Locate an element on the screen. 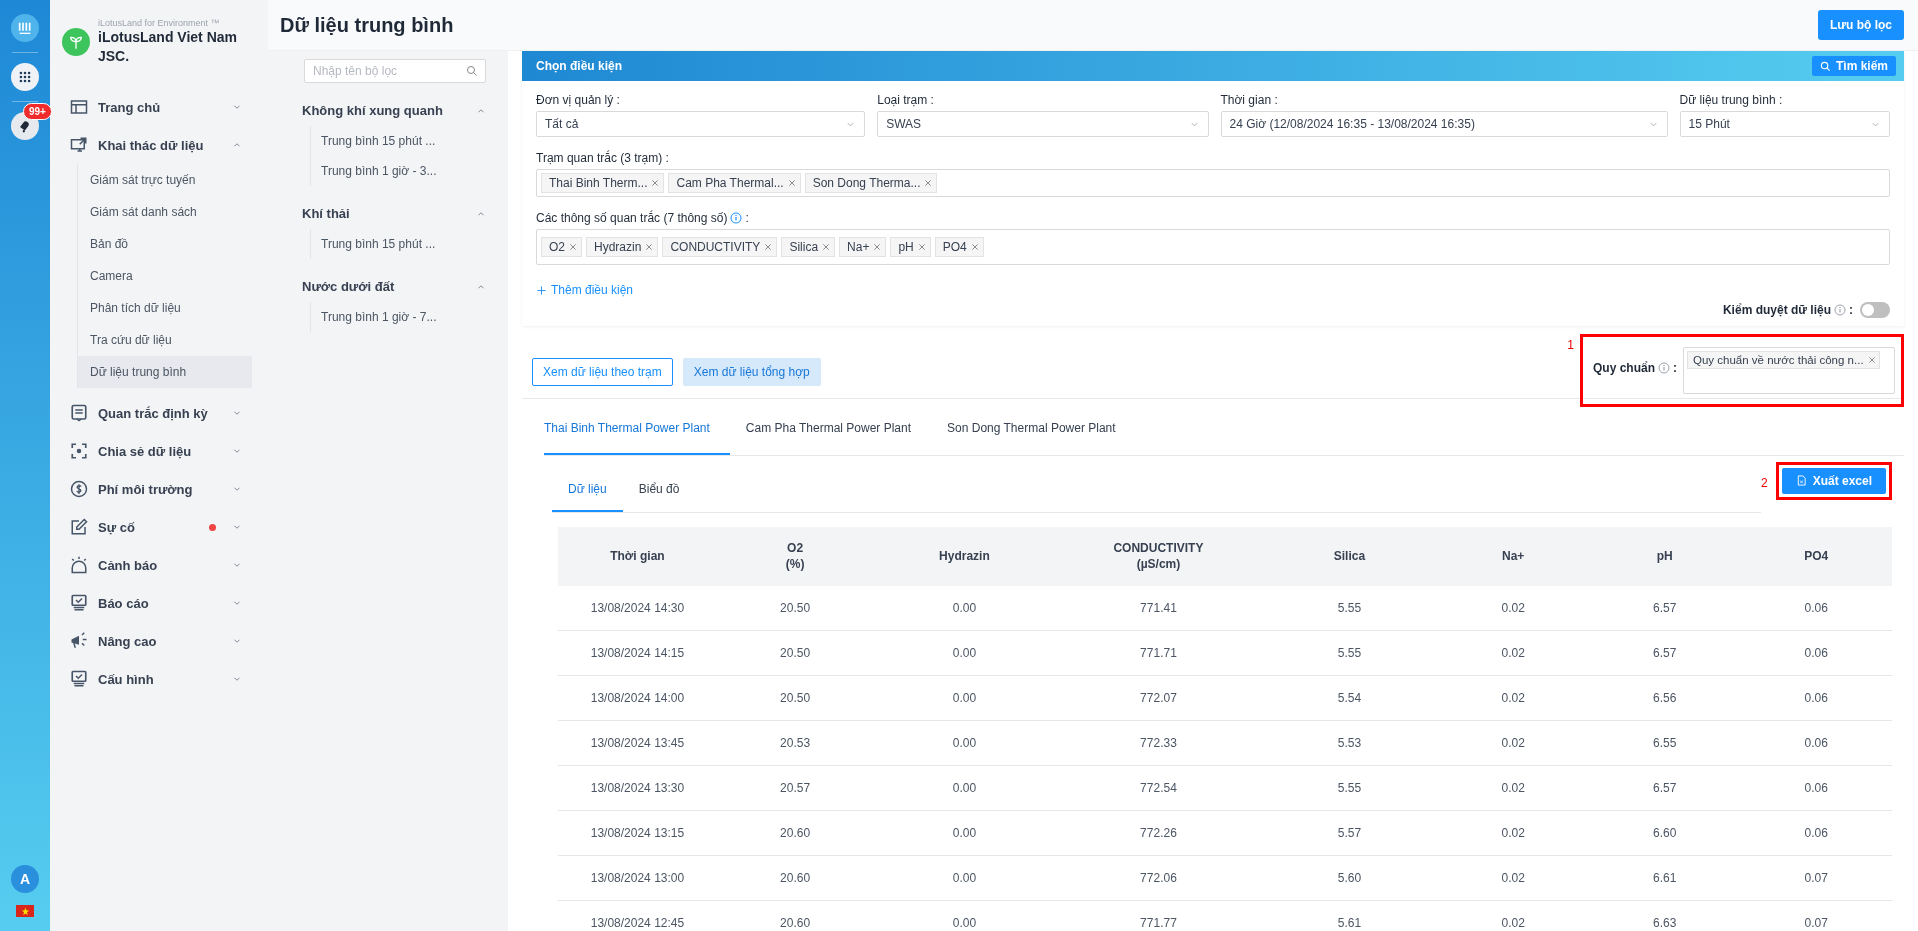 The width and height of the screenshot is (1918, 931). label-colon: : is located at coordinates (1851, 309).